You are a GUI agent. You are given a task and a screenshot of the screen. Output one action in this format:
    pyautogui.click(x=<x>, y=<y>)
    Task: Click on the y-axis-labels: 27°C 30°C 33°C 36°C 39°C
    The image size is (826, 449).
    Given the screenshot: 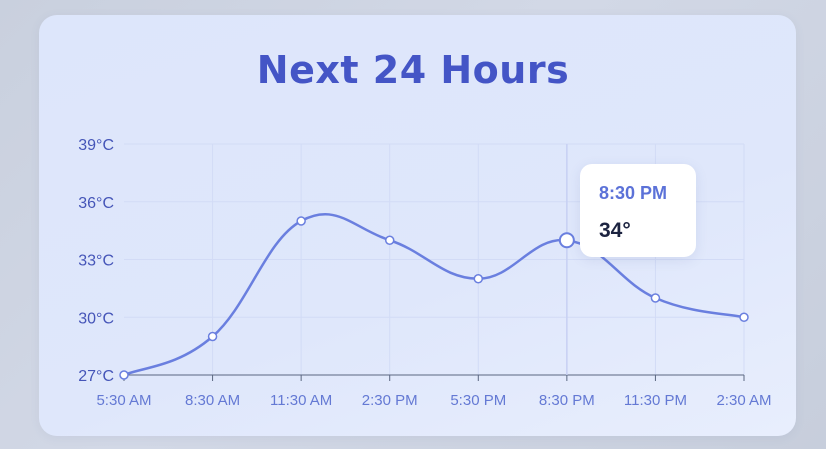 What is the action you would take?
    pyautogui.click(x=96, y=261)
    